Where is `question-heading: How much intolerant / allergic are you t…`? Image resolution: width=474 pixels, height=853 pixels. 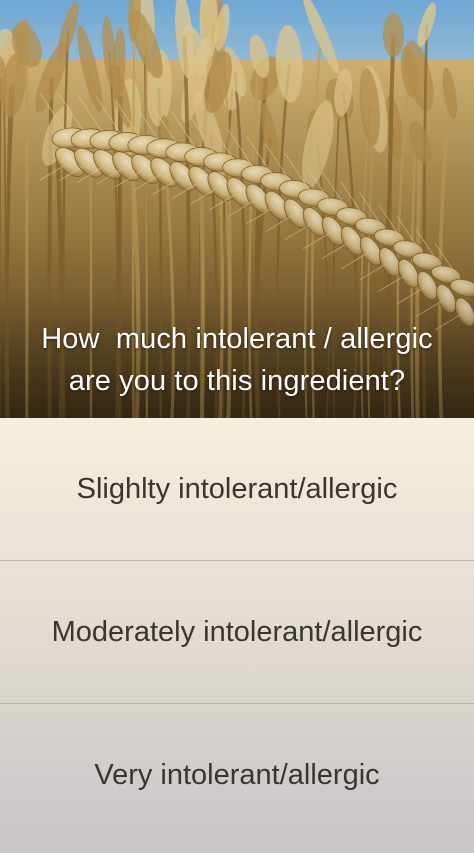 question-heading: How much intolerant / allergic are you t… is located at coordinates (237, 360).